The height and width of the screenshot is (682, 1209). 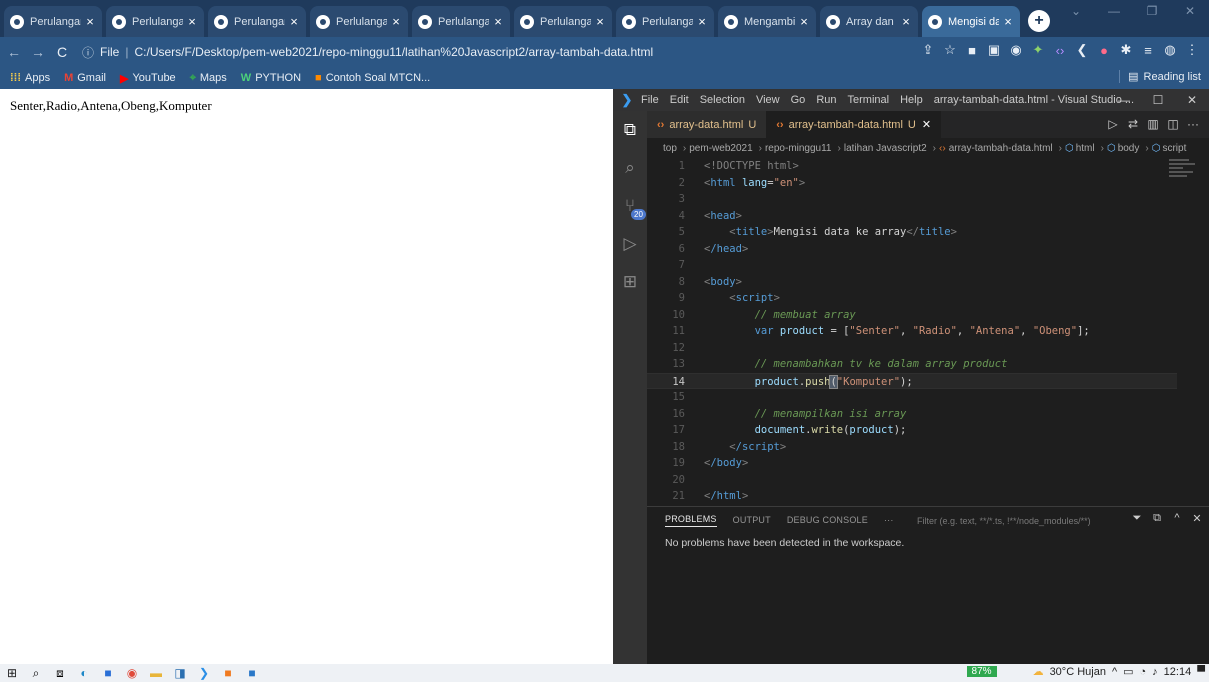 I want to click on breadcrumb-item: body, so click(x=1129, y=148).